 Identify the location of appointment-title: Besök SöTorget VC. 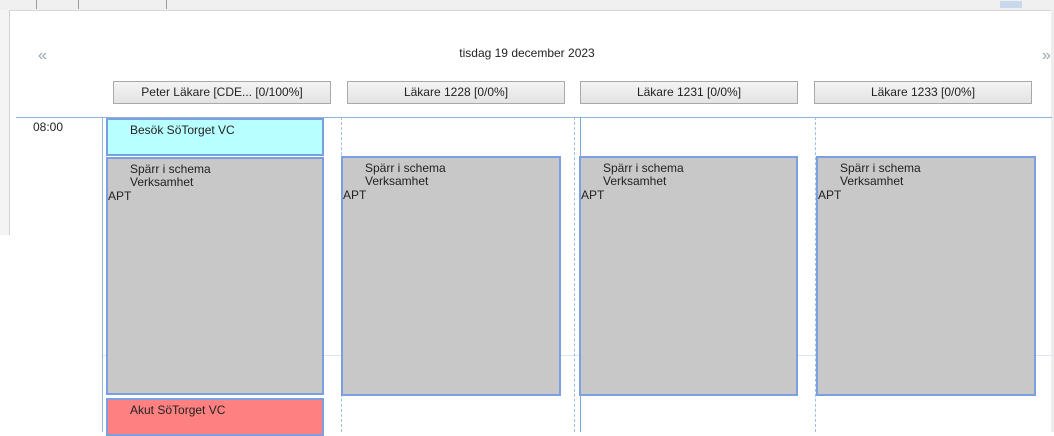
(182, 130).